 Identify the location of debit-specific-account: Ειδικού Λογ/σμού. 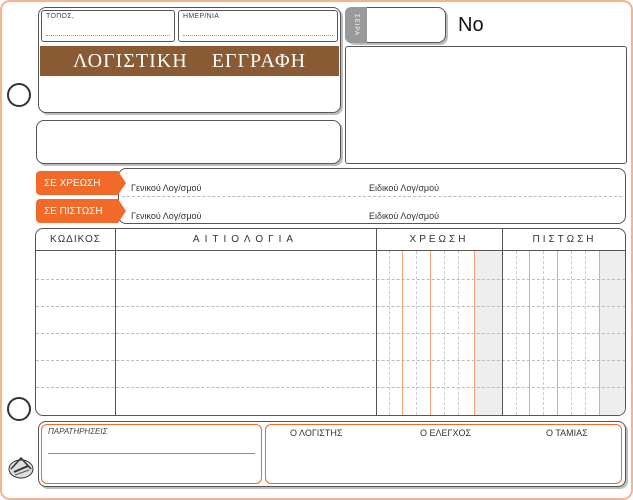
(404, 188).